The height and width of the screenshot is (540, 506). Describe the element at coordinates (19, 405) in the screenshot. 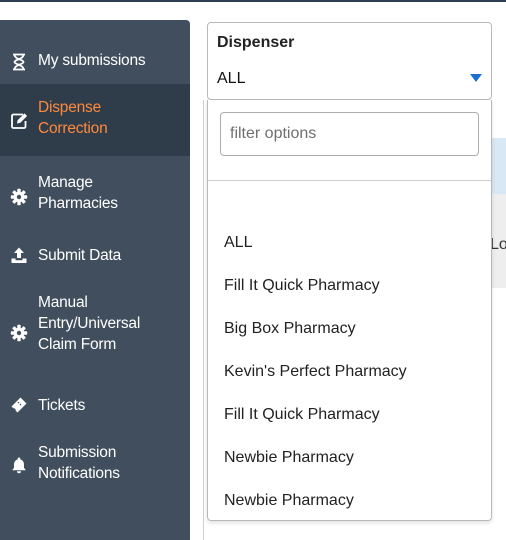

I see `ticket-icon` at that location.